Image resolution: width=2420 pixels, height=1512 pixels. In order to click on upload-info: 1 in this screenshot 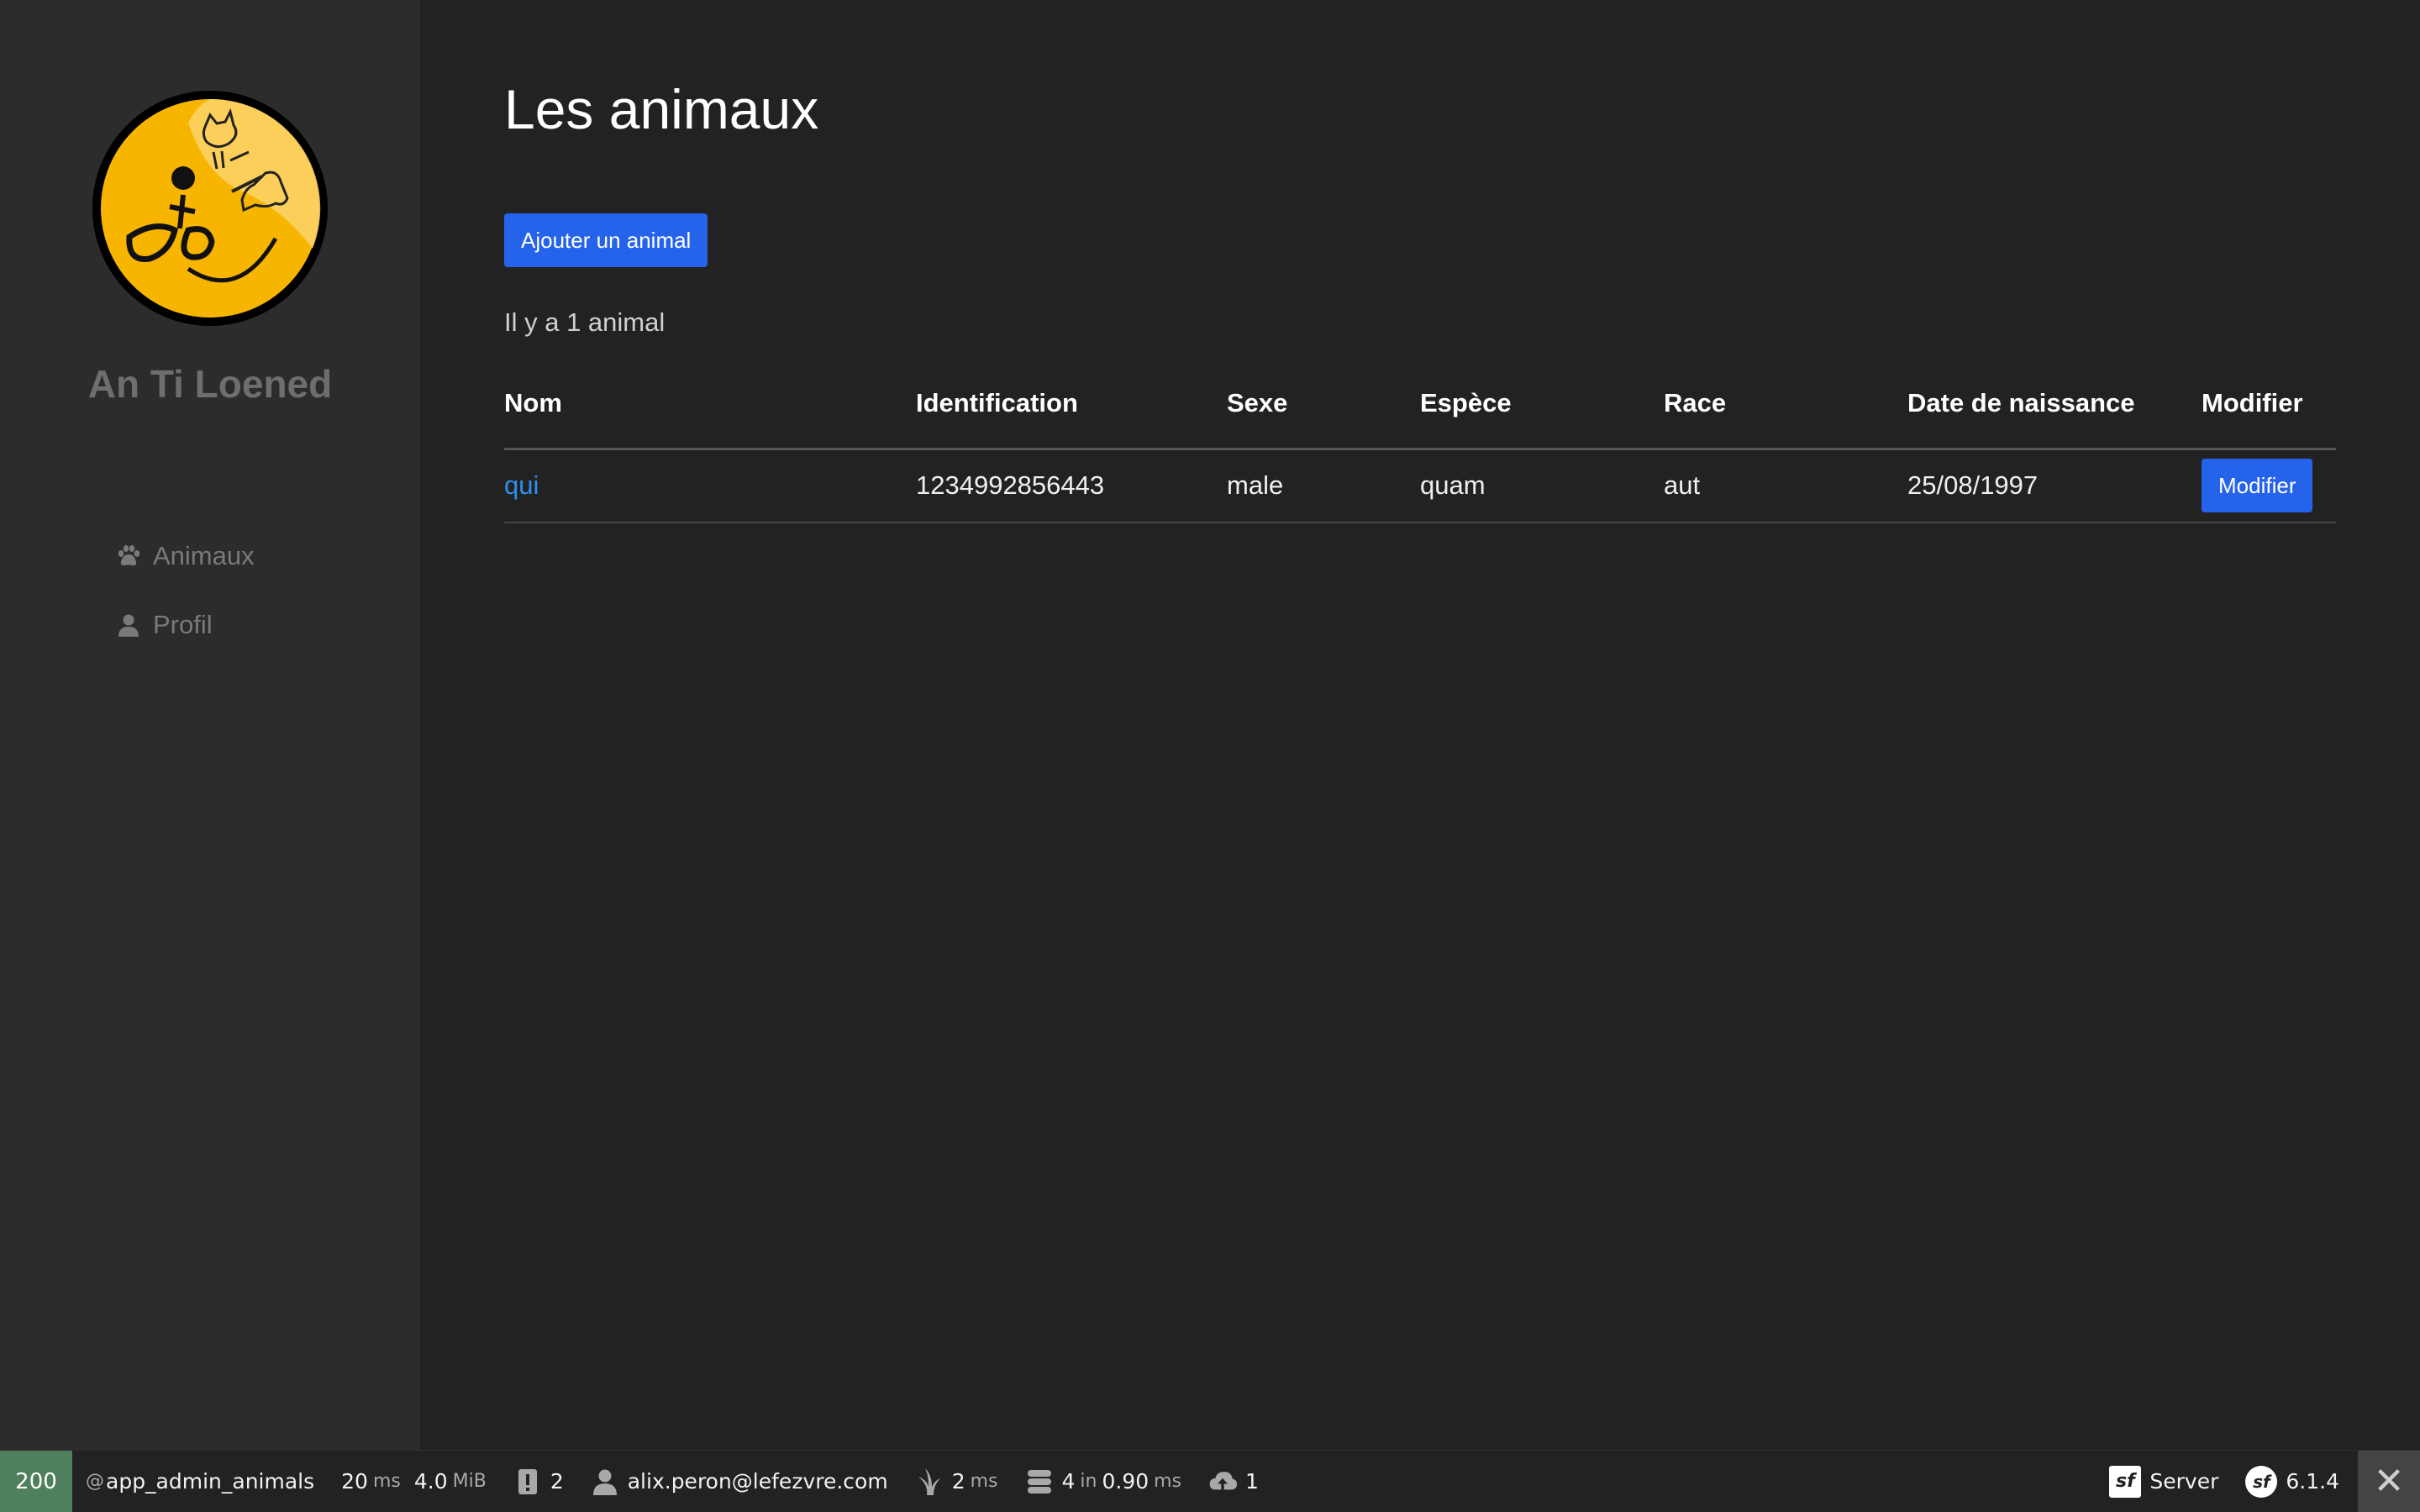, I will do `click(1233, 1481)`.